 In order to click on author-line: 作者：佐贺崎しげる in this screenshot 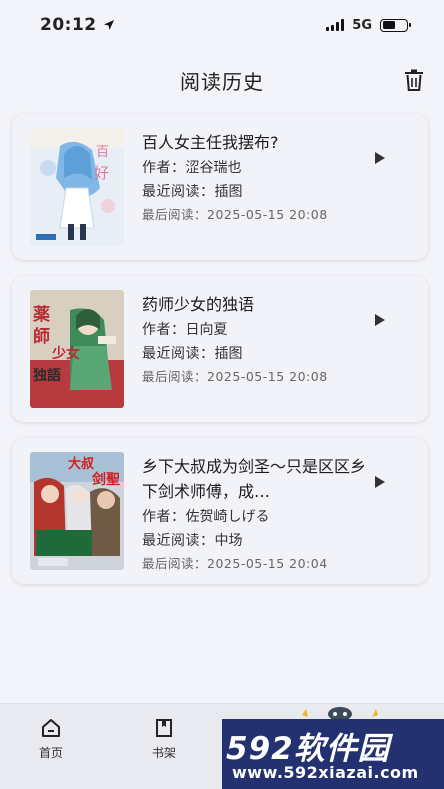, I will do `click(254, 517)`.